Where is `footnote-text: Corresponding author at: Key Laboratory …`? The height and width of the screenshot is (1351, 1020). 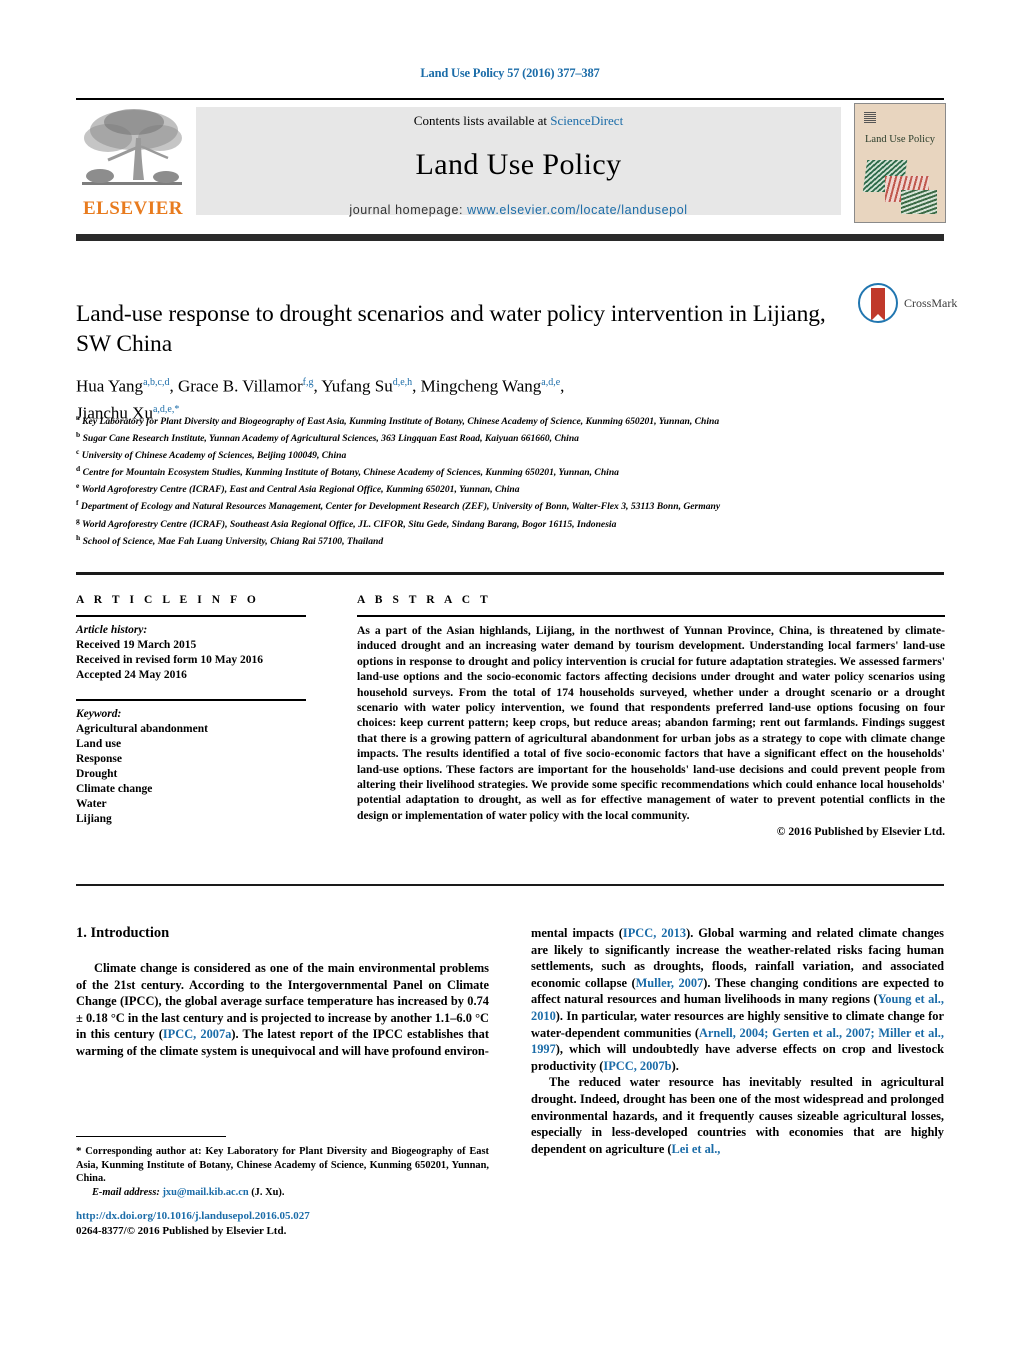 footnote-text: Corresponding author at: Key Laboratory … is located at coordinates (282, 1165).